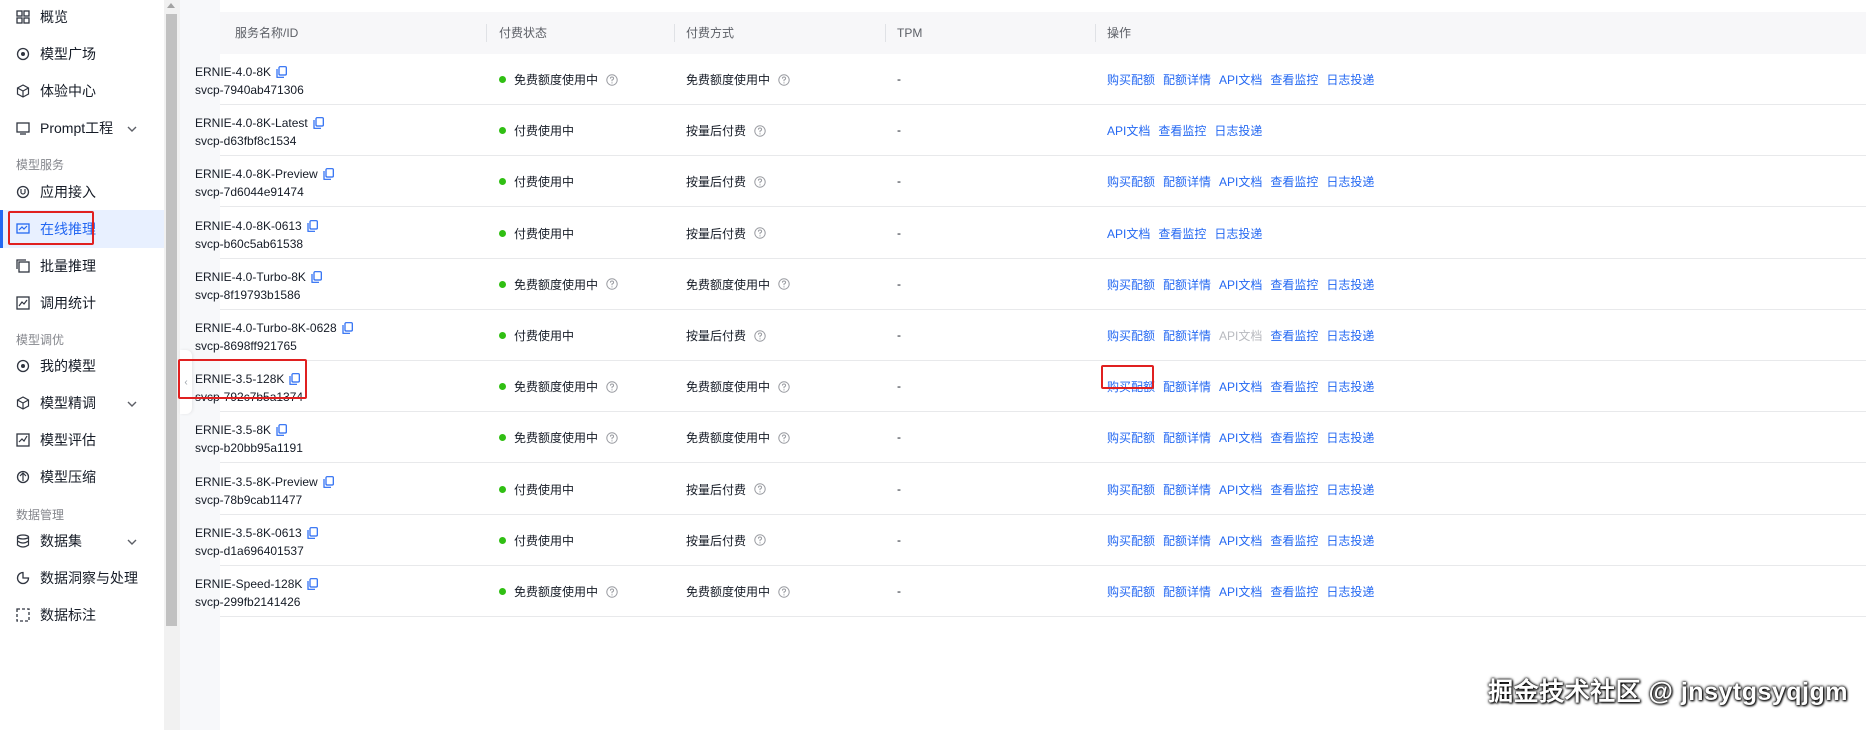  What do you see at coordinates (186, 382) in the screenshot?
I see `sidebar-collapse-handle: ‹` at bounding box center [186, 382].